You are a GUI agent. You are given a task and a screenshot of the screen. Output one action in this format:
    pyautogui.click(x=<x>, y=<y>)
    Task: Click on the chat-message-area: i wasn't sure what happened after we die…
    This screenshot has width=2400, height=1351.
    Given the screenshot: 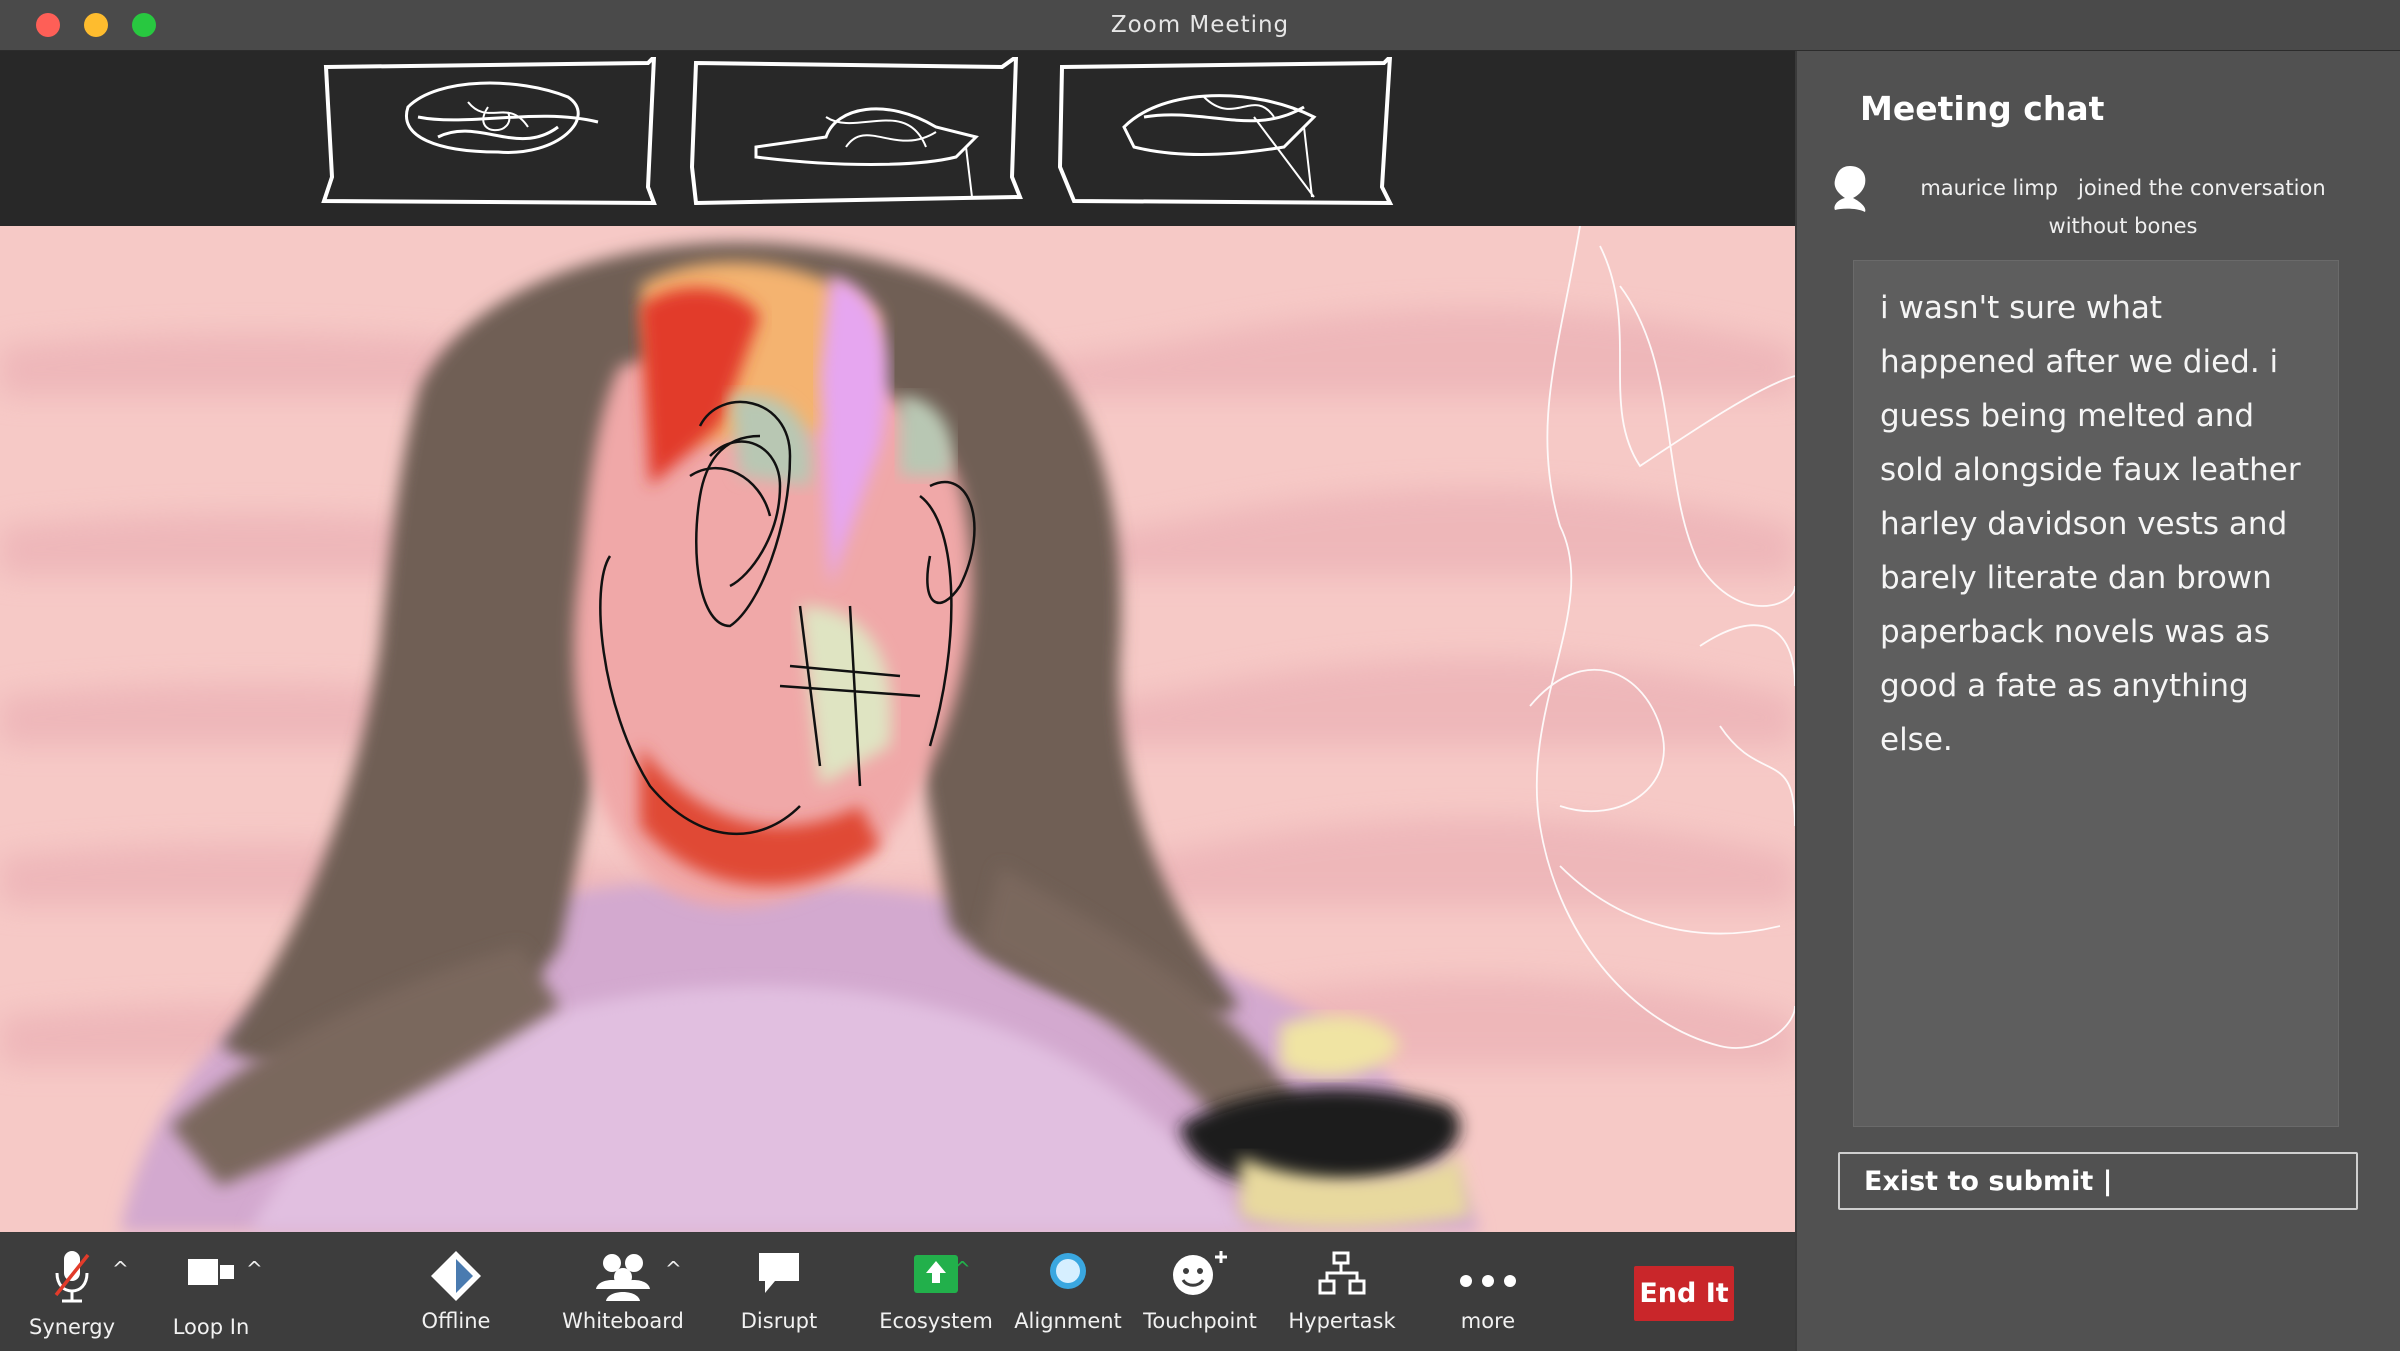 What is the action you would take?
    pyautogui.click(x=2096, y=693)
    